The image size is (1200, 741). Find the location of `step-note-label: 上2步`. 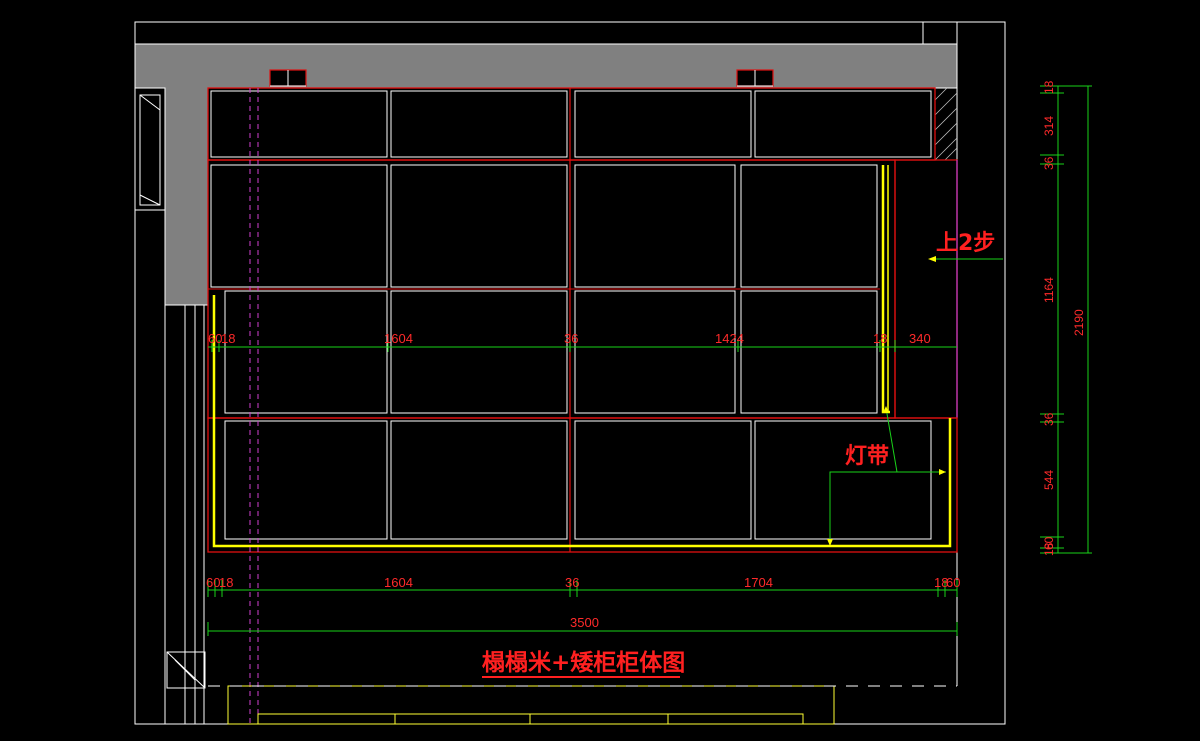

step-note-label: 上2步 is located at coordinates (965, 243).